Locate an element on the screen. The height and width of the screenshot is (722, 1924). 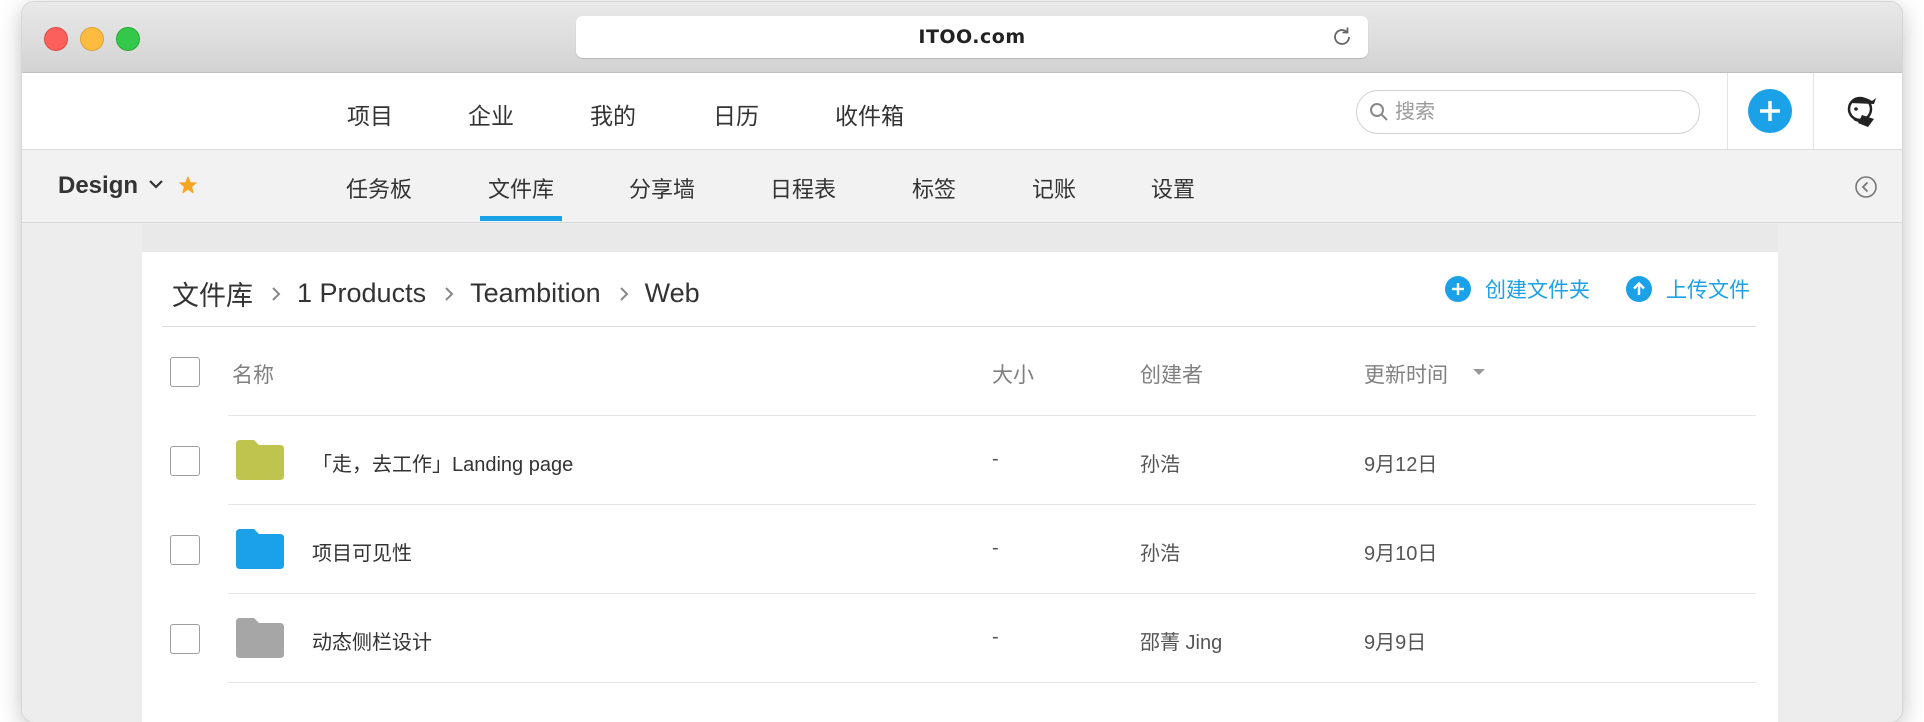
file-name: 动态侧栏设计 is located at coordinates (372, 640).